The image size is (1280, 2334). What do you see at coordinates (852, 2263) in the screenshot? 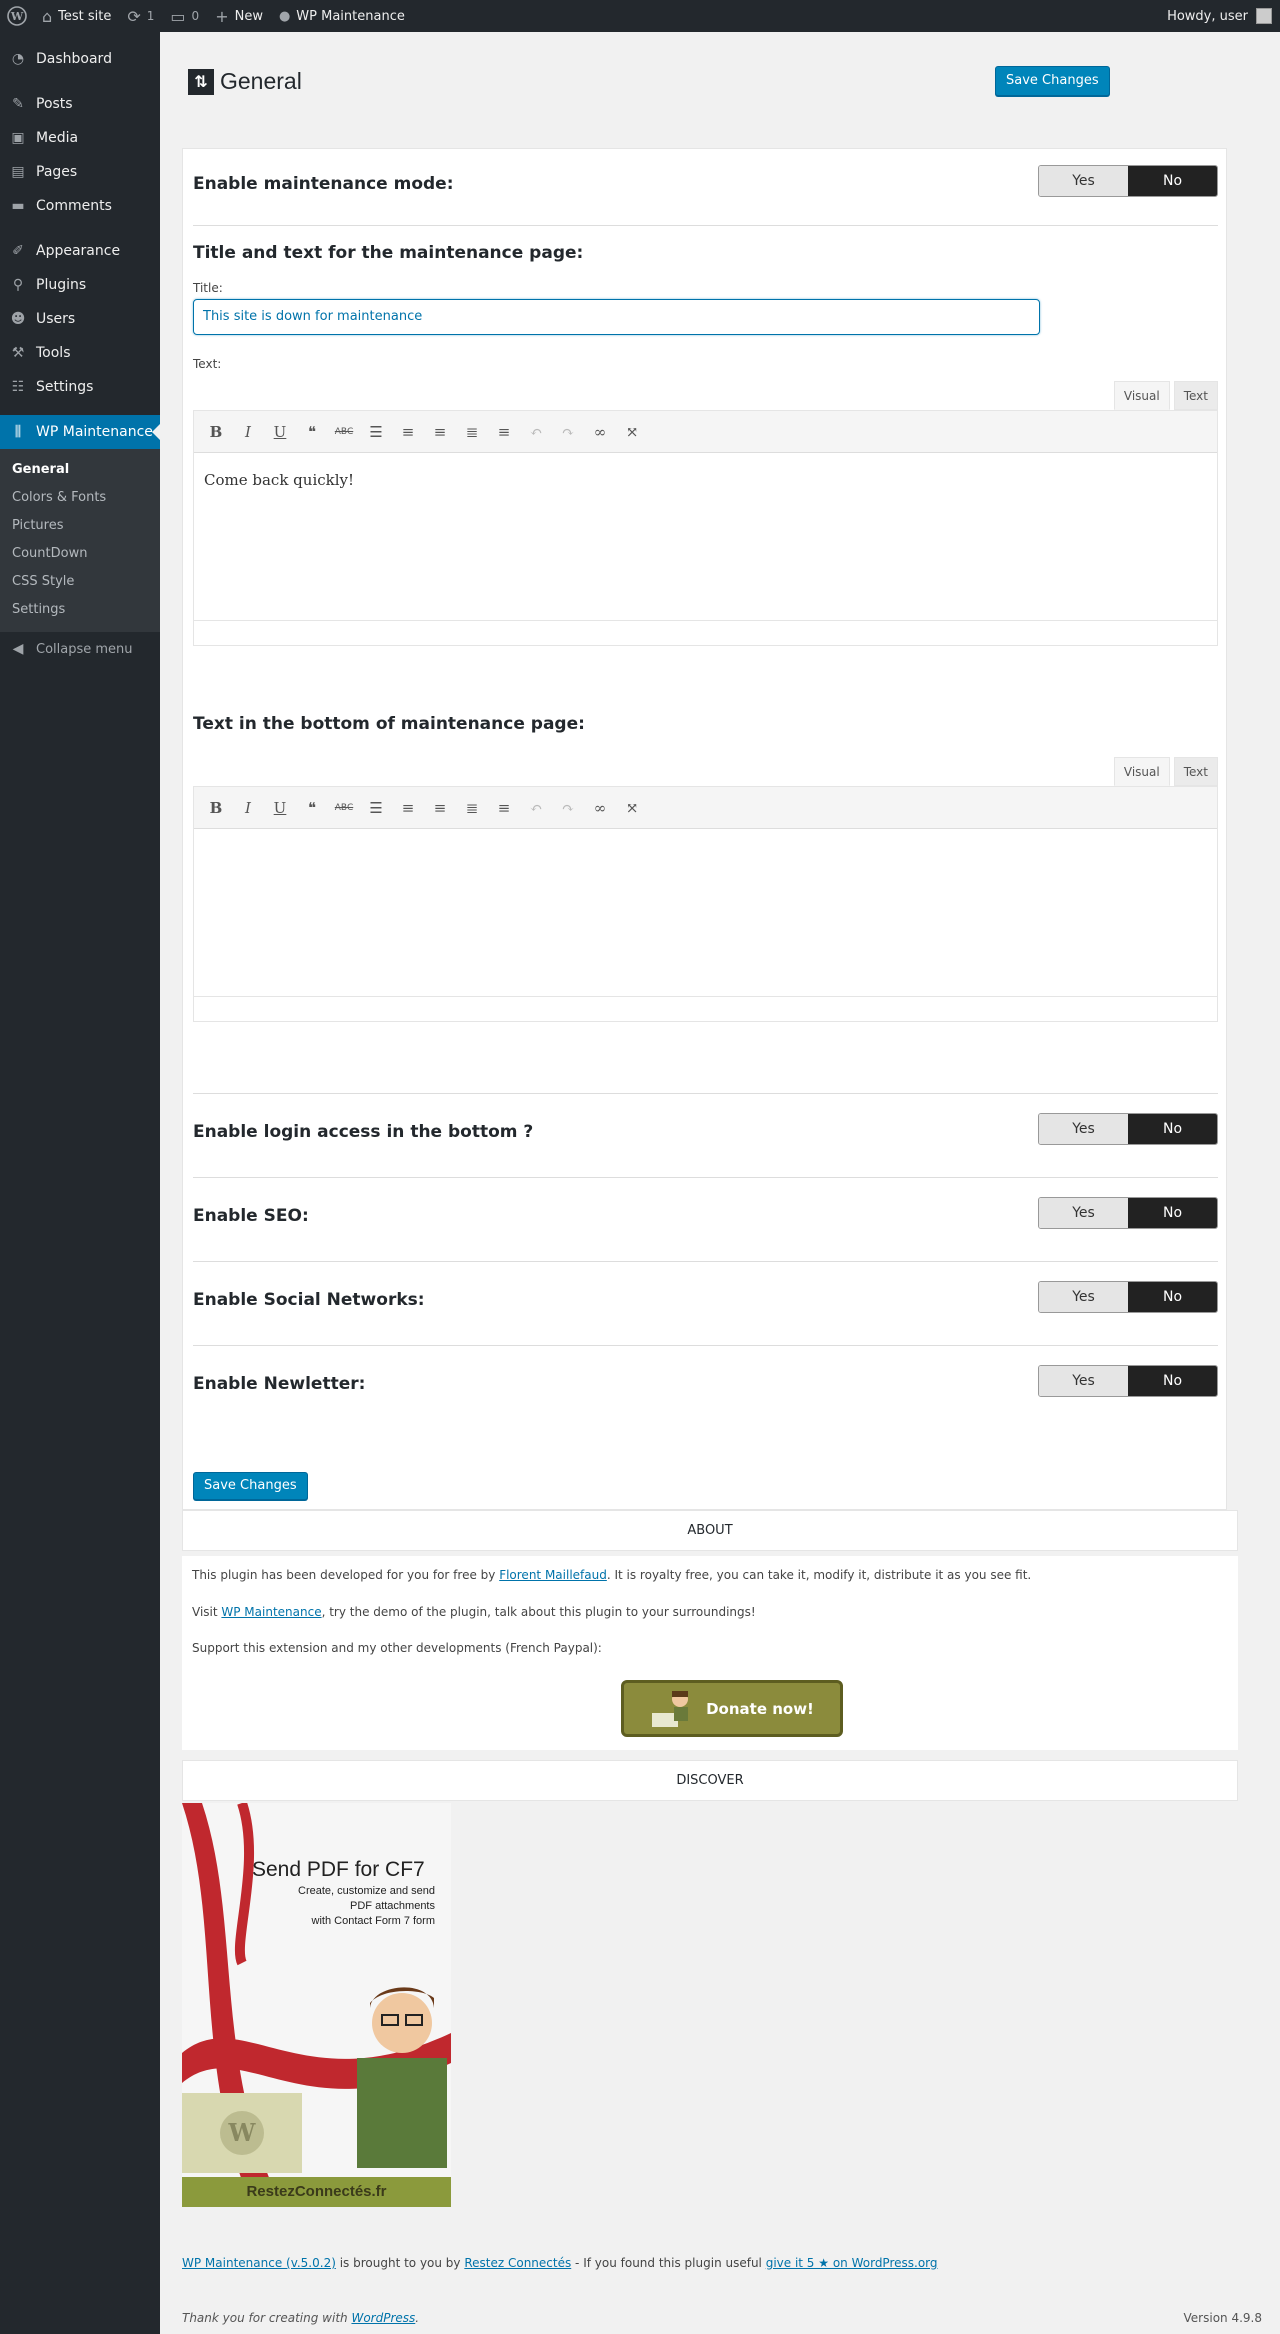
I see `rate-plugin-link: give it 5 ★ on WordPress.org` at bounding box center [852, 2263].